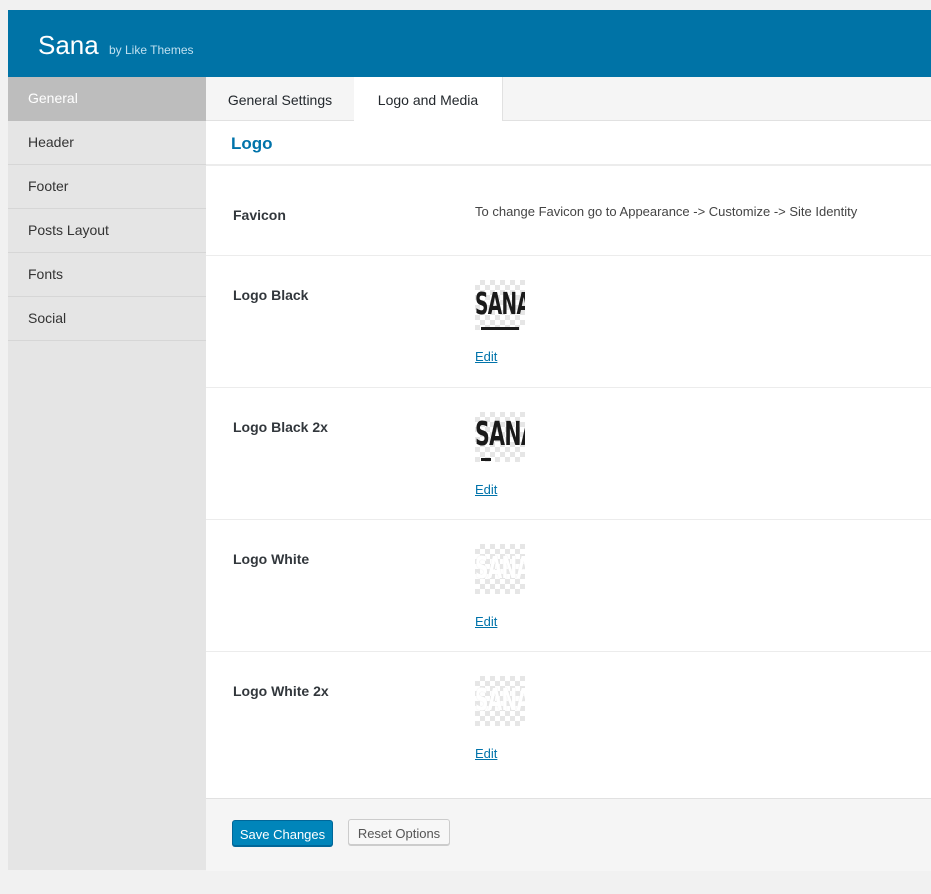 The height and width of the screenshot is (894, 931). Describe the element at coordinates (428, 99) in the screenshot. I see `tab-logo-and-media: Logo and Media` at that location.